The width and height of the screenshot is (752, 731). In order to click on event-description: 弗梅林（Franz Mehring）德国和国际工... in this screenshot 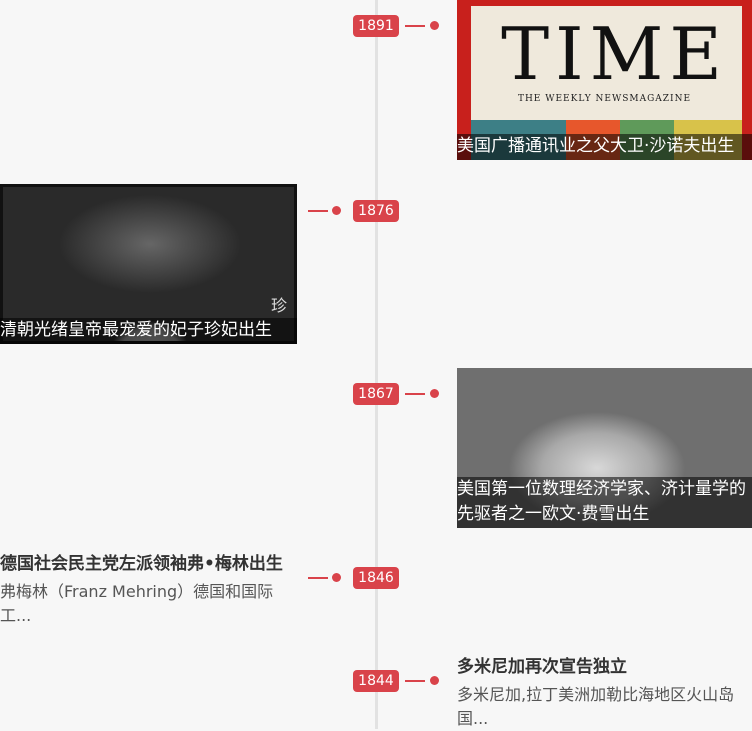, I will do `click(137, 603)`.